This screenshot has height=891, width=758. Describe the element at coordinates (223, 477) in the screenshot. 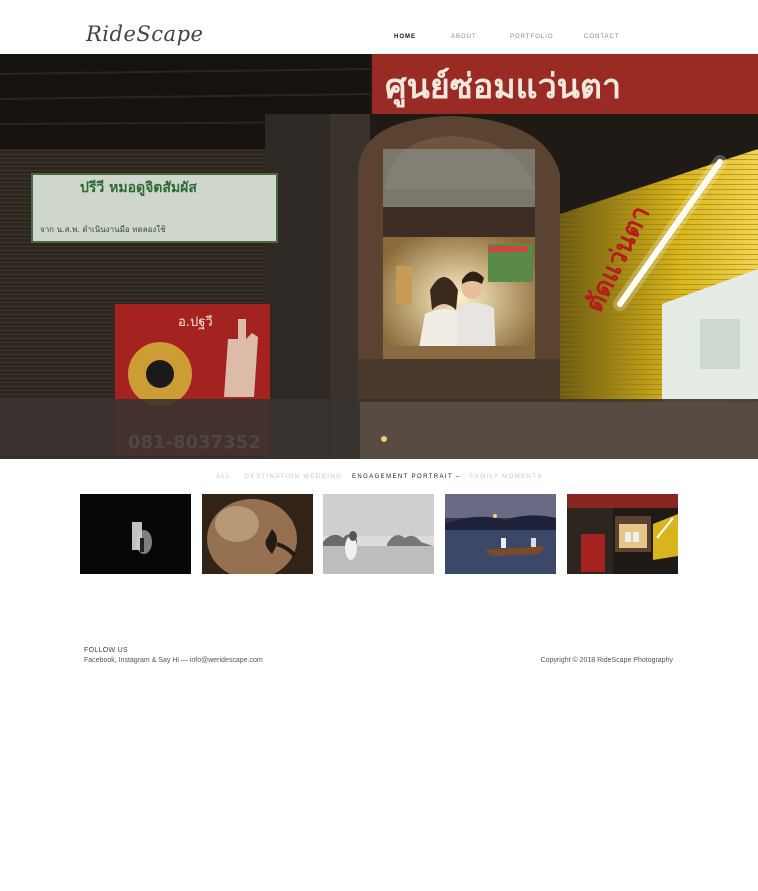

I see `filter-all: ALL` at that location.